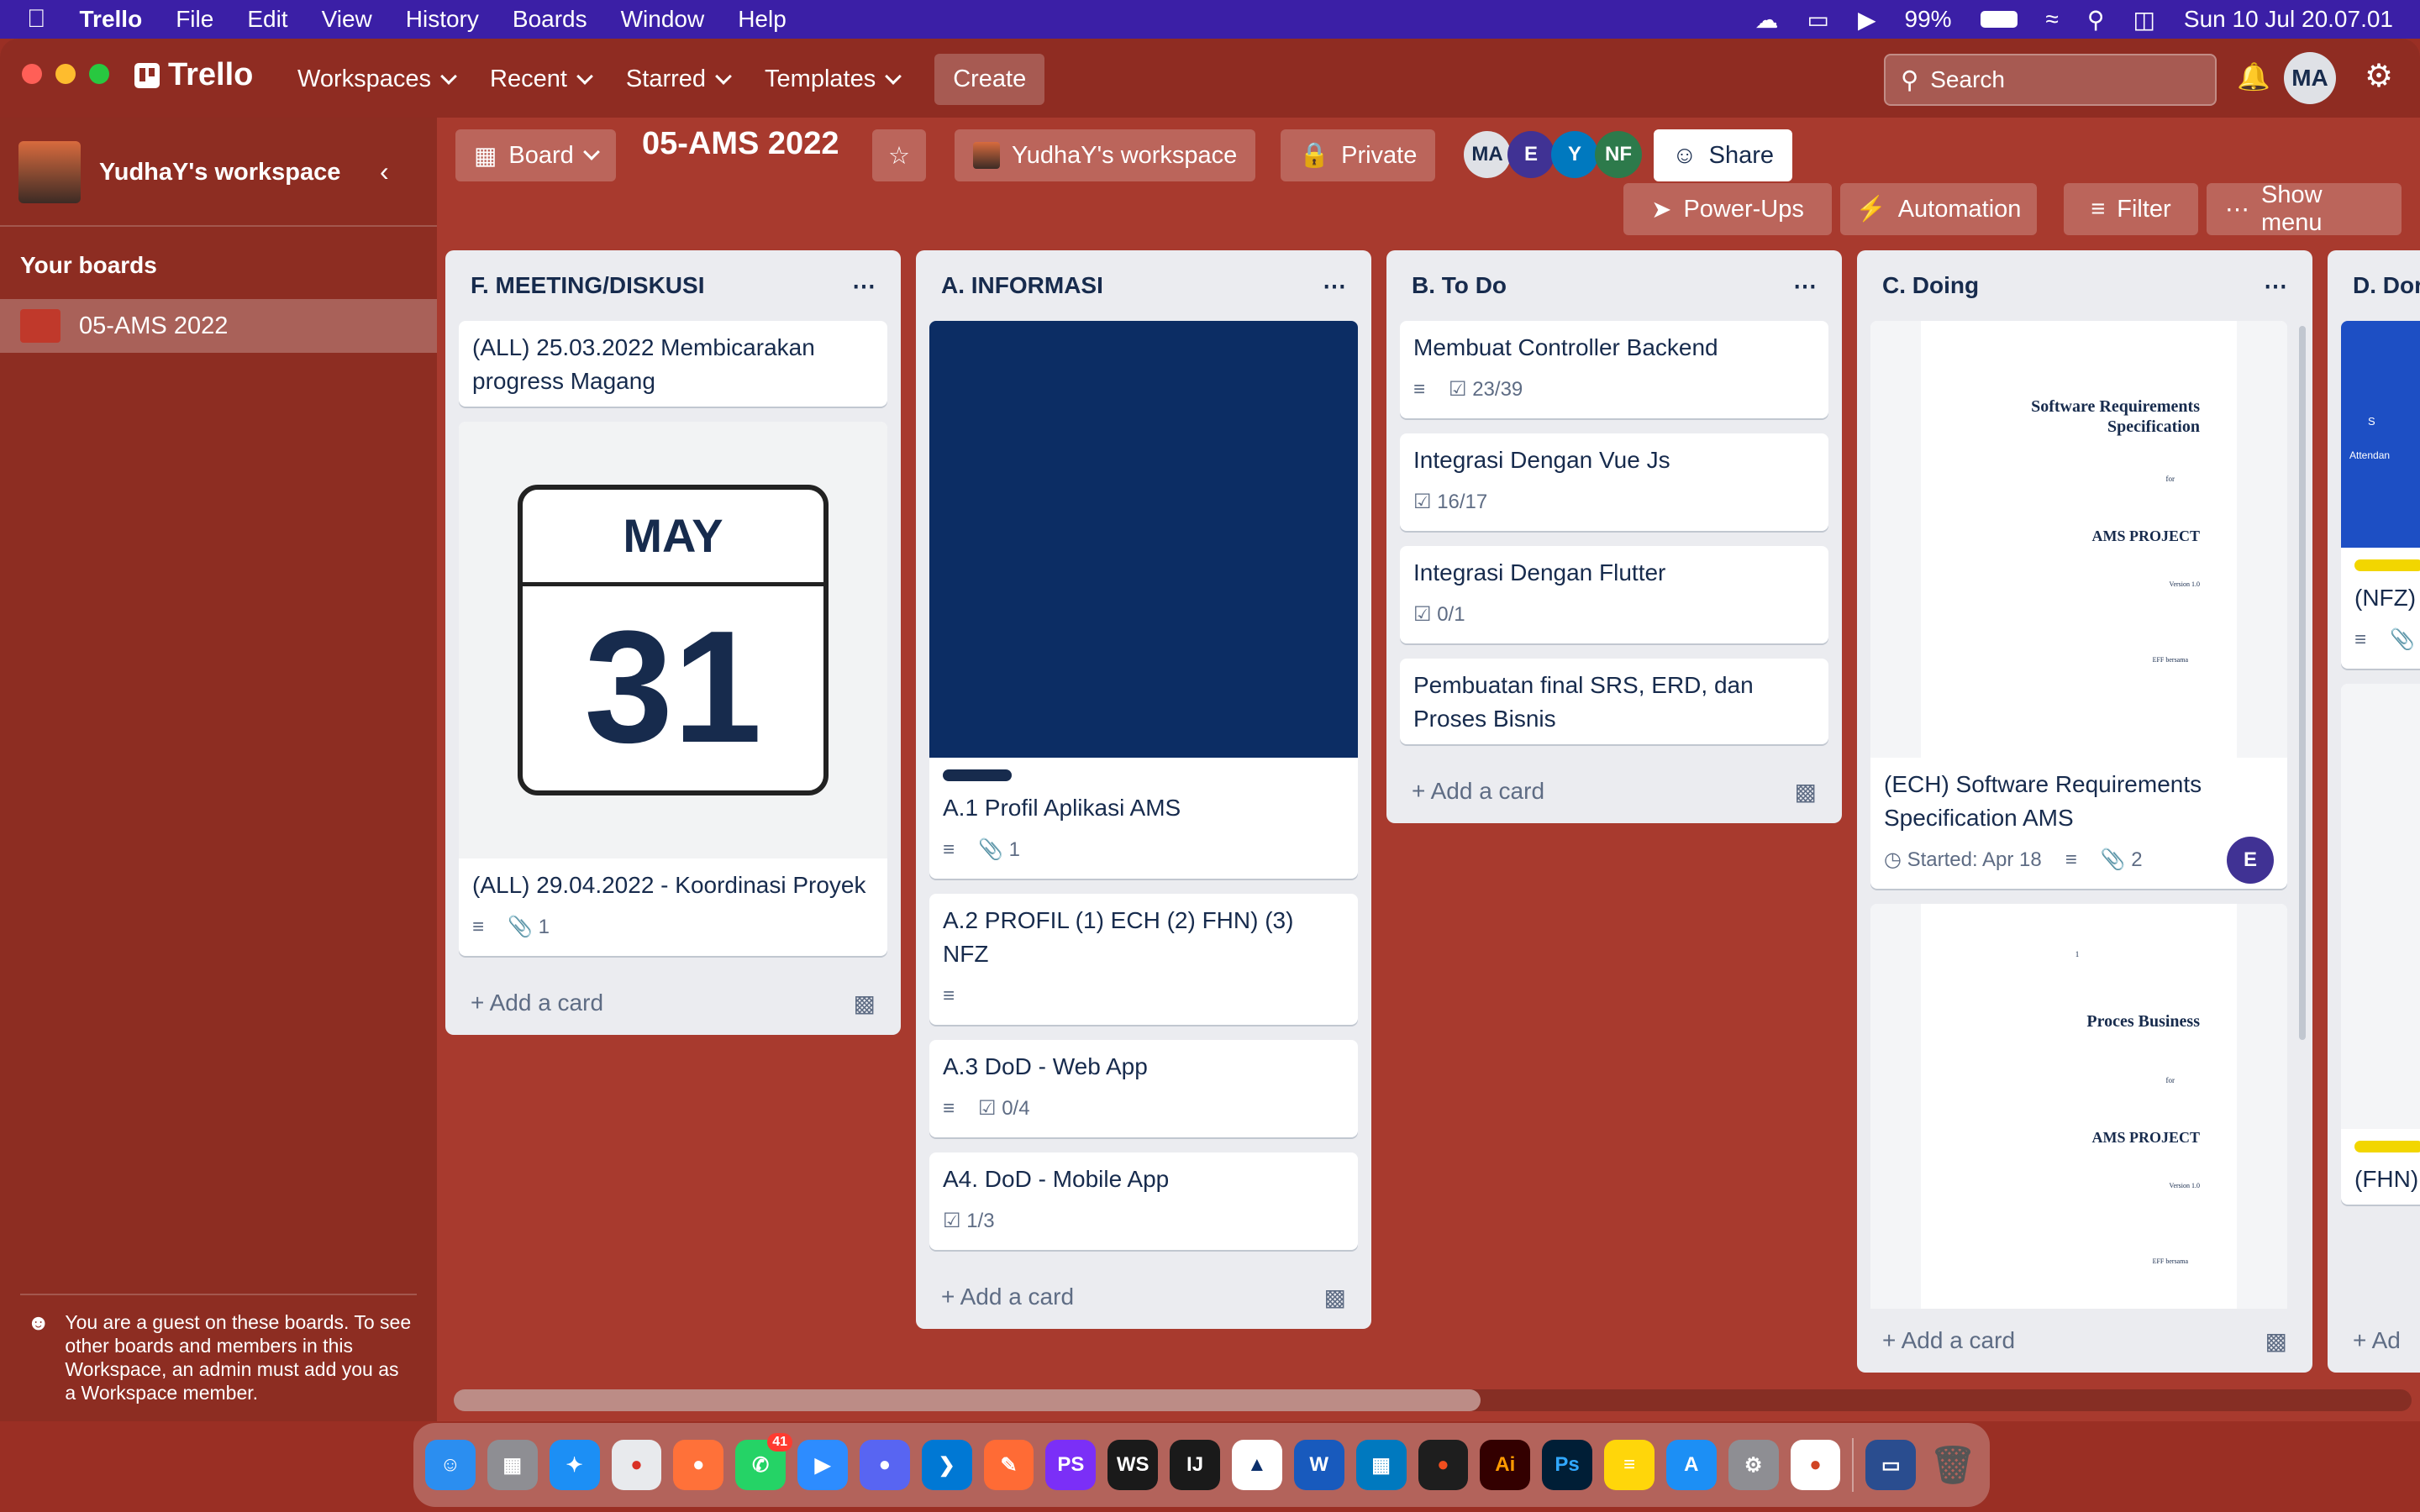 The height and width of the screenshot is (1512, 2420). I want to click on display-icon: ▭, so click(1817, 20).